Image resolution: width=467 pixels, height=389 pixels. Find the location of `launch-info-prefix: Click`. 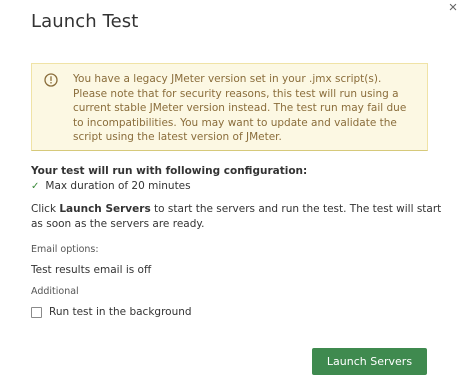

launch-info-prefix: Click is located at coordinates (45, 209).